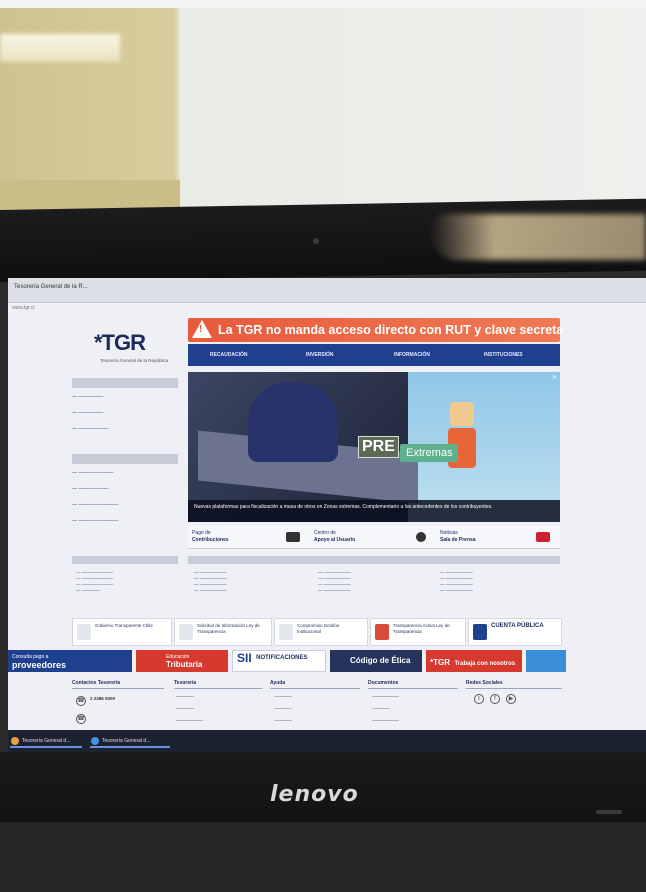 The image size is (646, 892). What do you see at coordinates (335, 540) in the screenshot?
I see `quick-apoyo-label: Apoyo al Usuario` at bounding box center [335, 540].